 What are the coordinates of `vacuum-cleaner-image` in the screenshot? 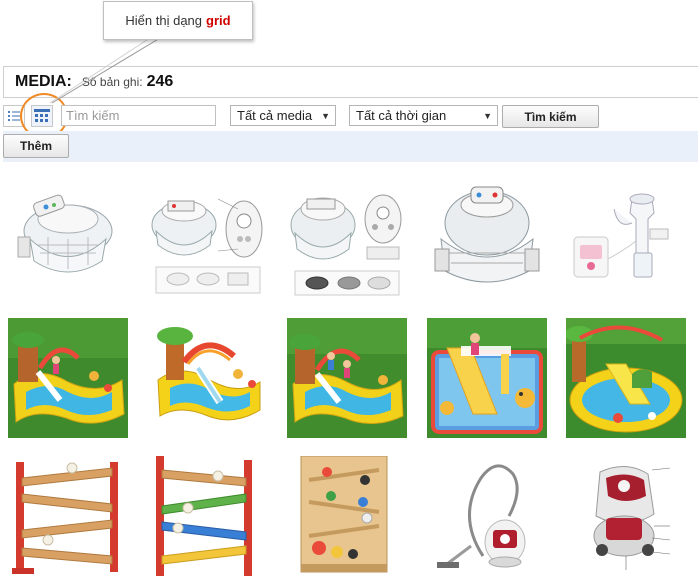 It's located at (487, 516).